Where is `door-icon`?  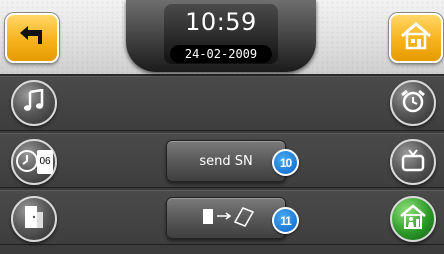
door-icon is located at coordinates (34, 219).